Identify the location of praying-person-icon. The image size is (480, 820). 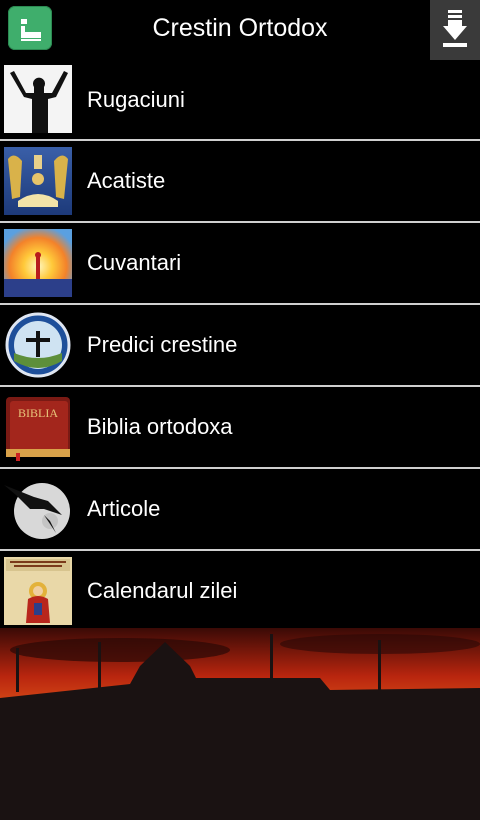
(38, 99).